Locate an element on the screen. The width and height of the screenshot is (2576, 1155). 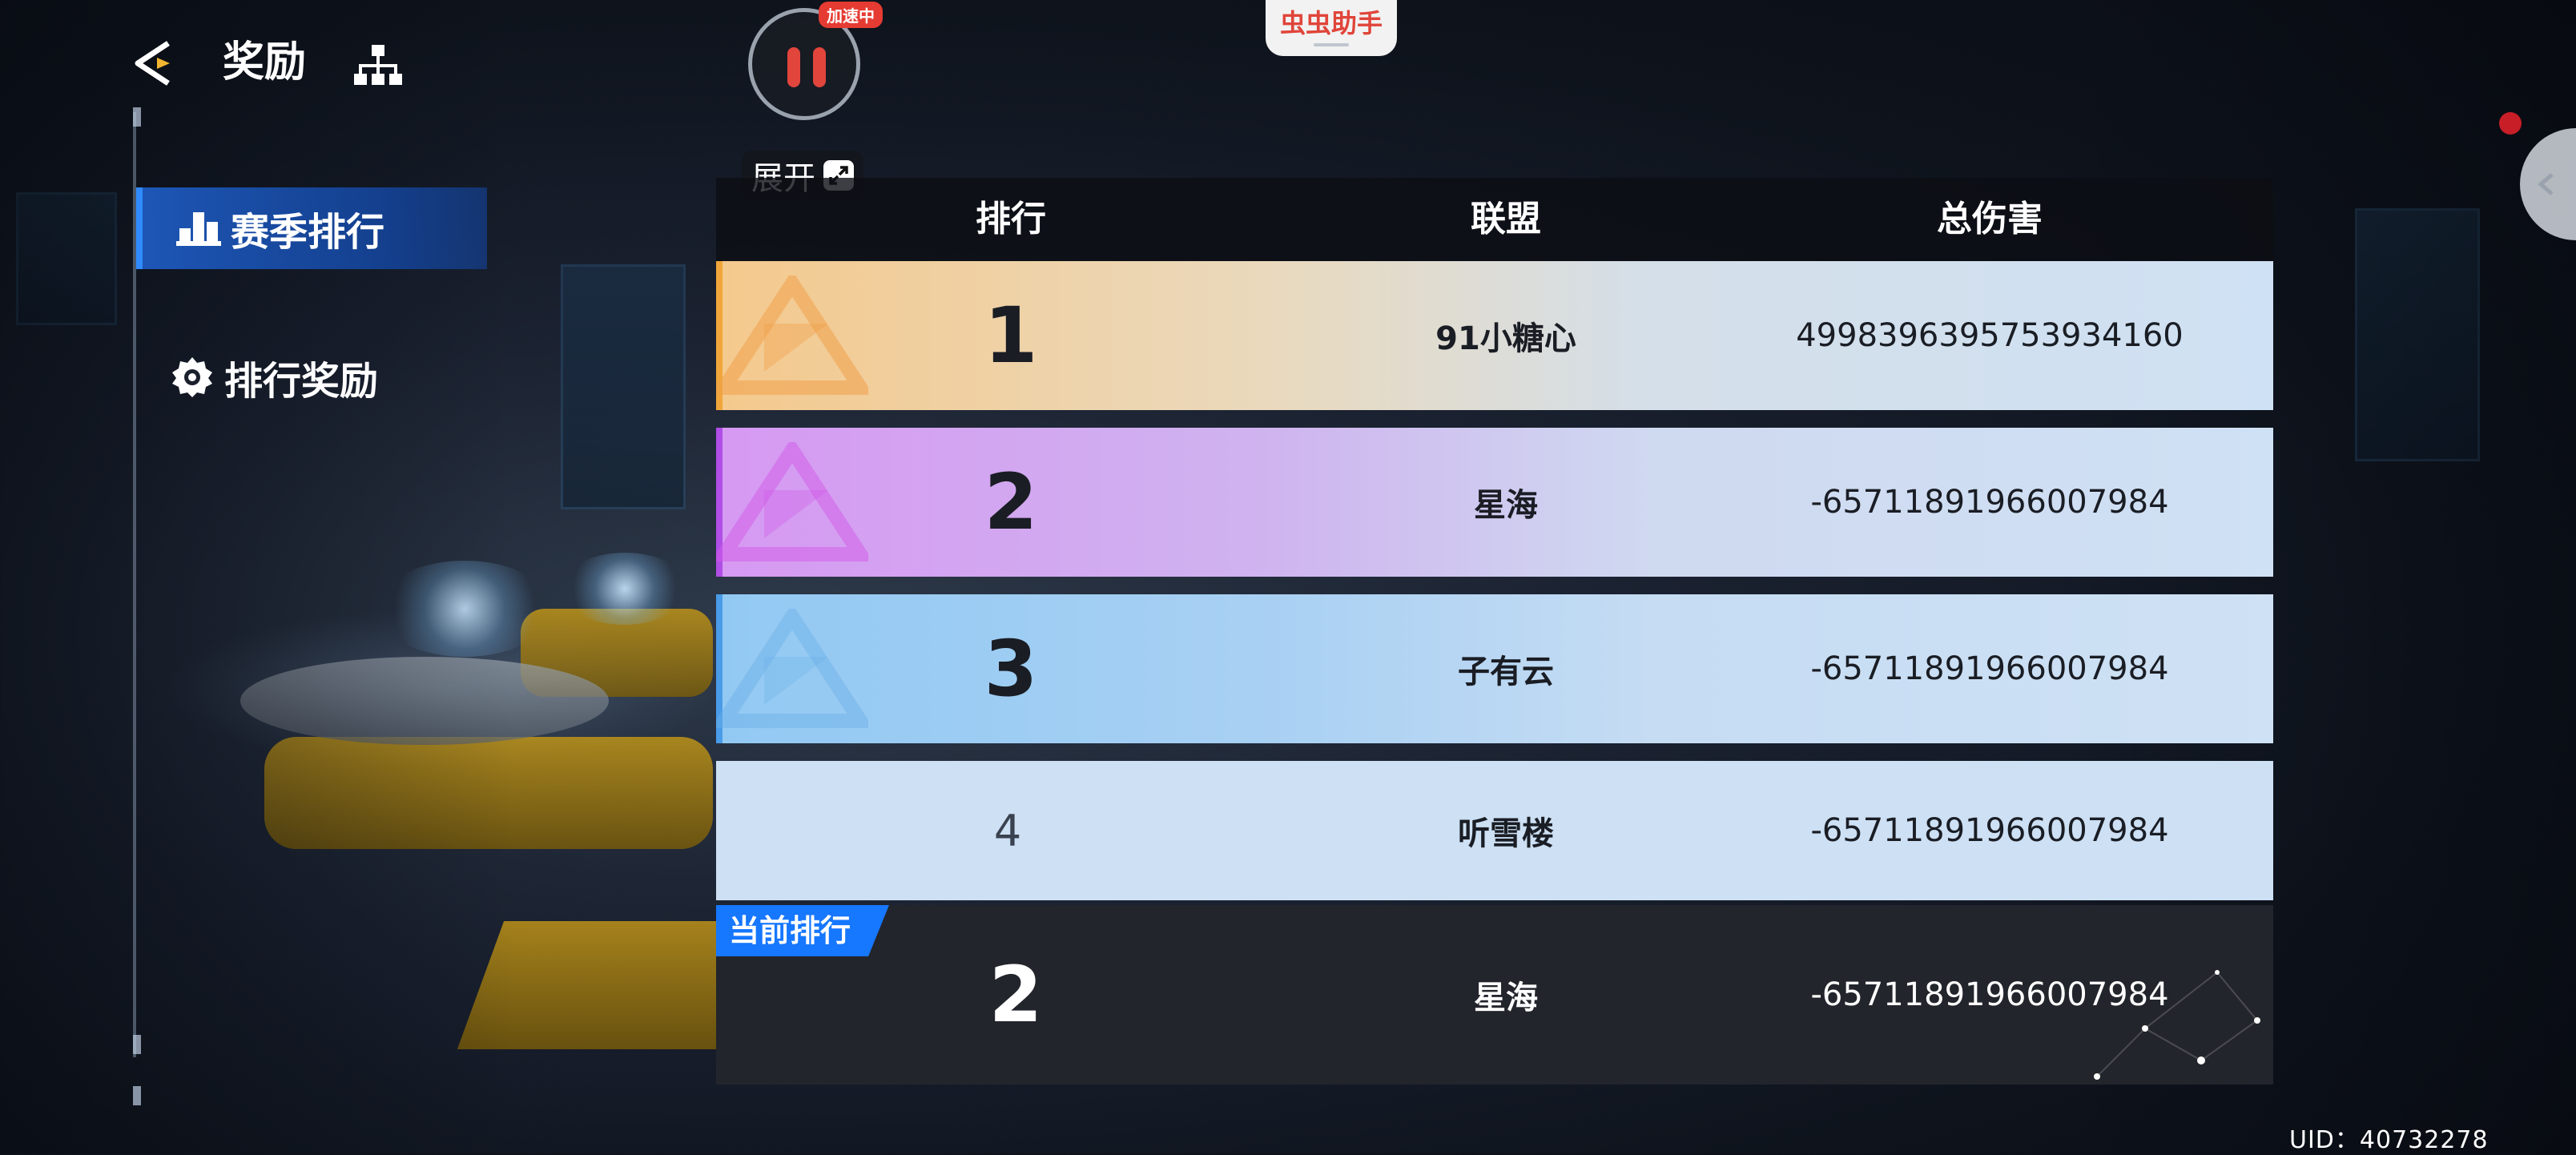
alliance-cell: 子有云 is located at coordinates (1506, 668).